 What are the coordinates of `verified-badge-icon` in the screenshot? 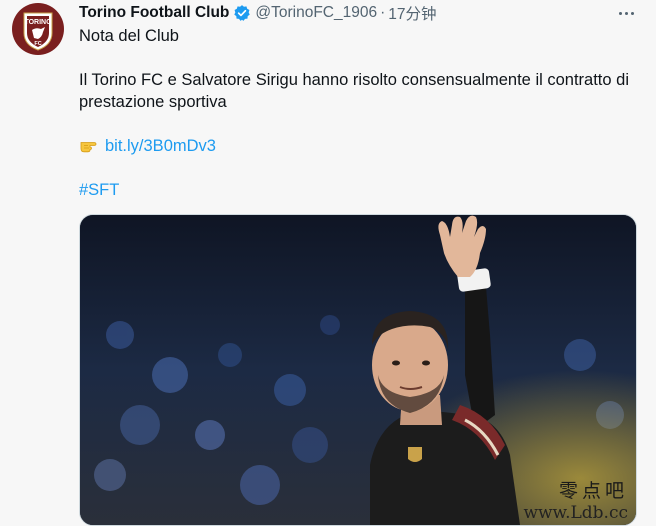 It's located at (242, 13).